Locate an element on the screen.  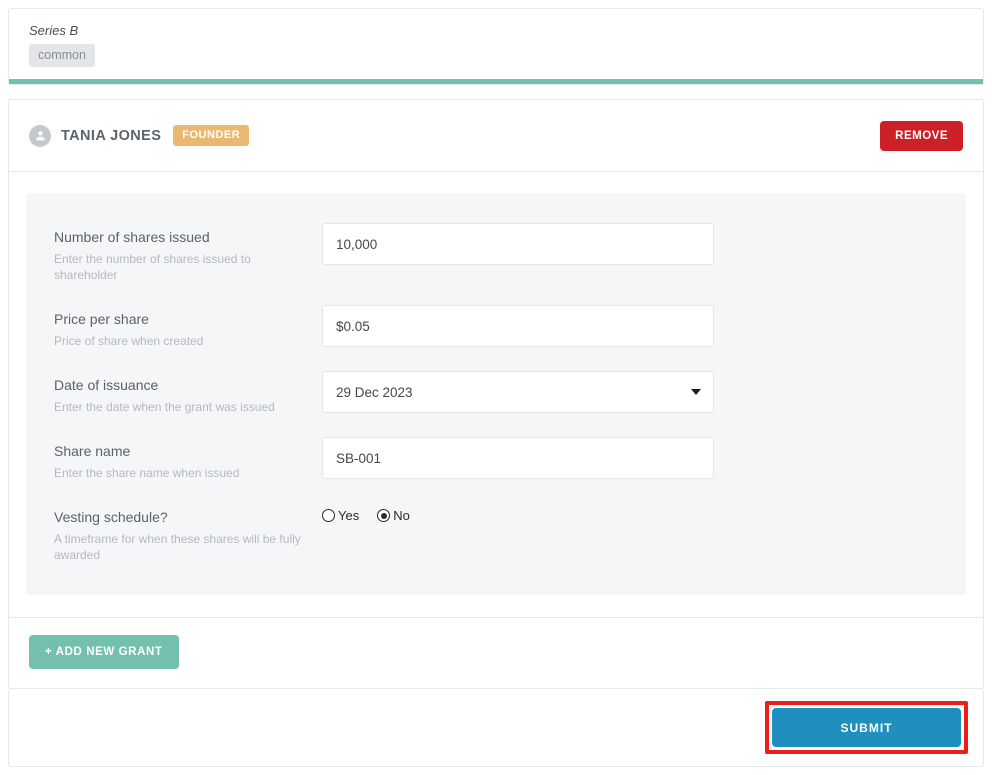
field-label: Share name is located at coordinates (92, 451).